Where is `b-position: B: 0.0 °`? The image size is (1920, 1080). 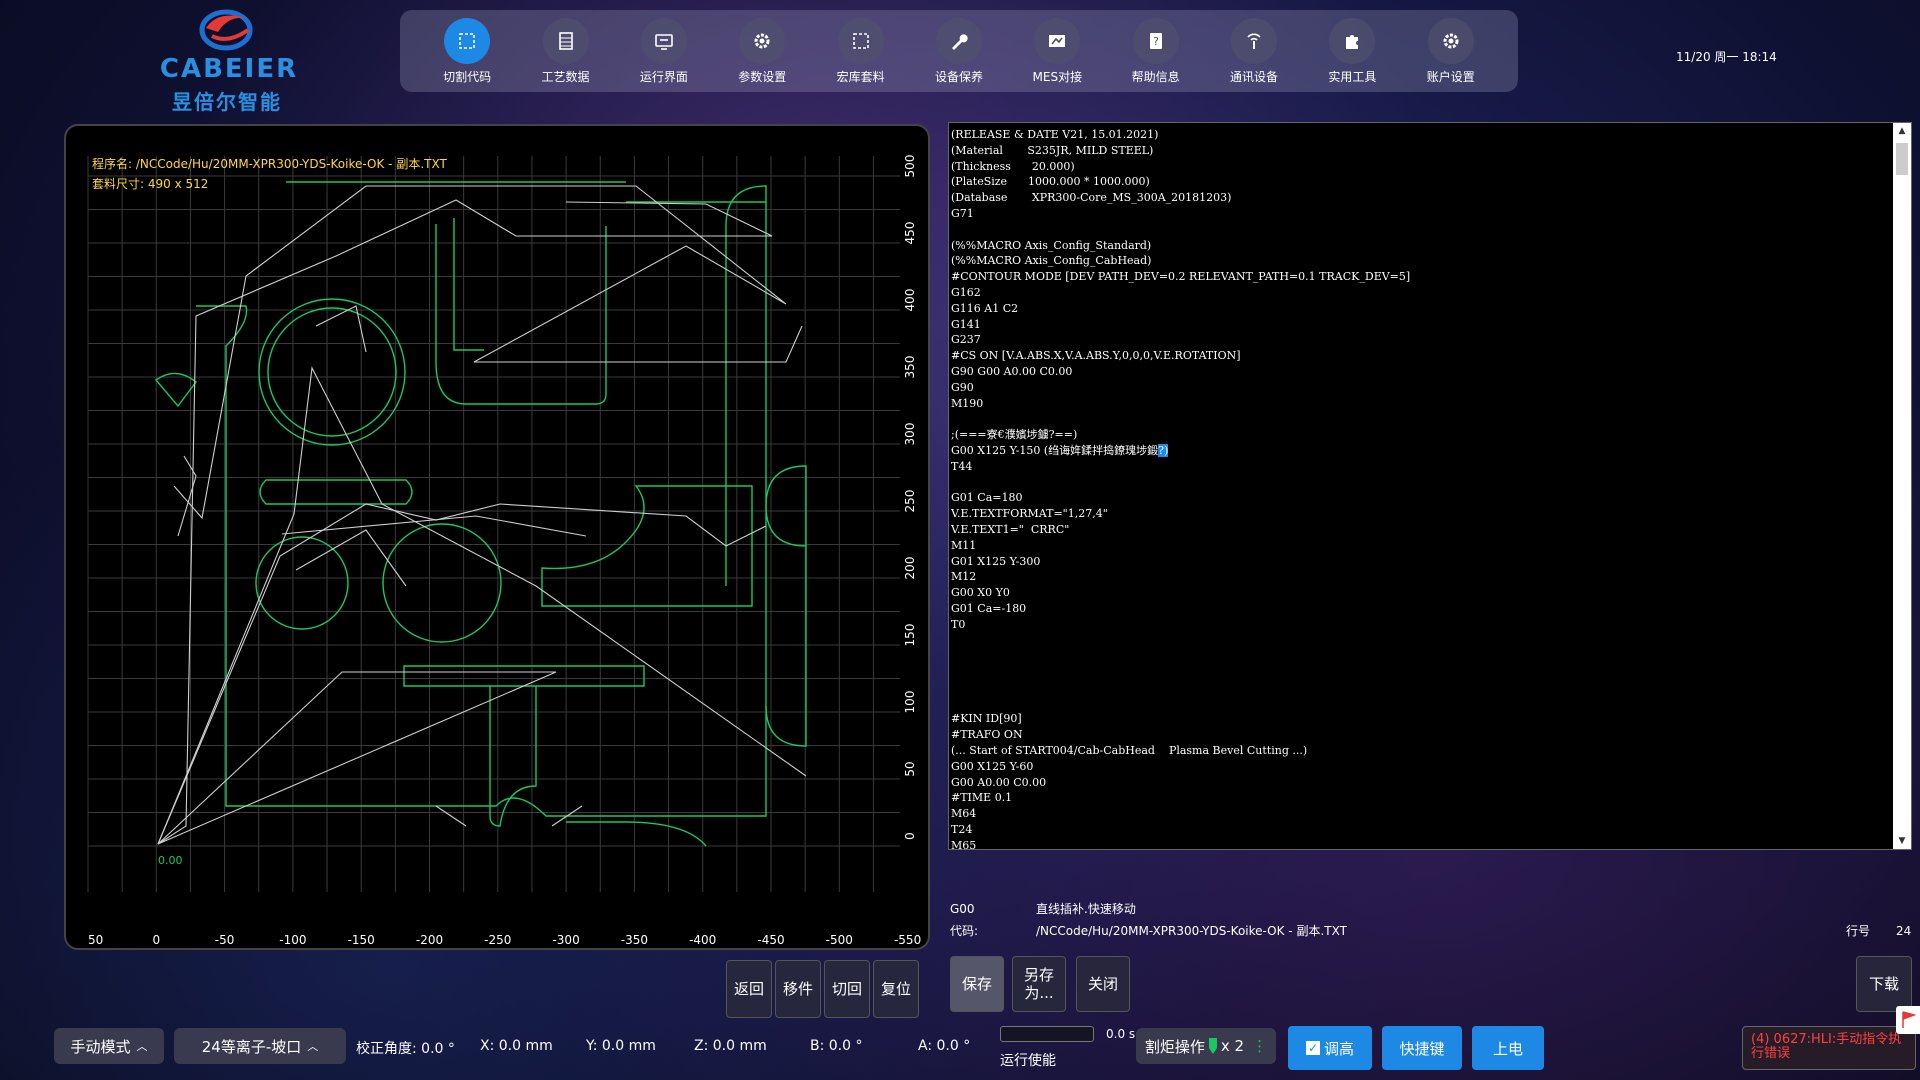 b-position: B: 0.0 ° is located at coordinates (836, 1046).